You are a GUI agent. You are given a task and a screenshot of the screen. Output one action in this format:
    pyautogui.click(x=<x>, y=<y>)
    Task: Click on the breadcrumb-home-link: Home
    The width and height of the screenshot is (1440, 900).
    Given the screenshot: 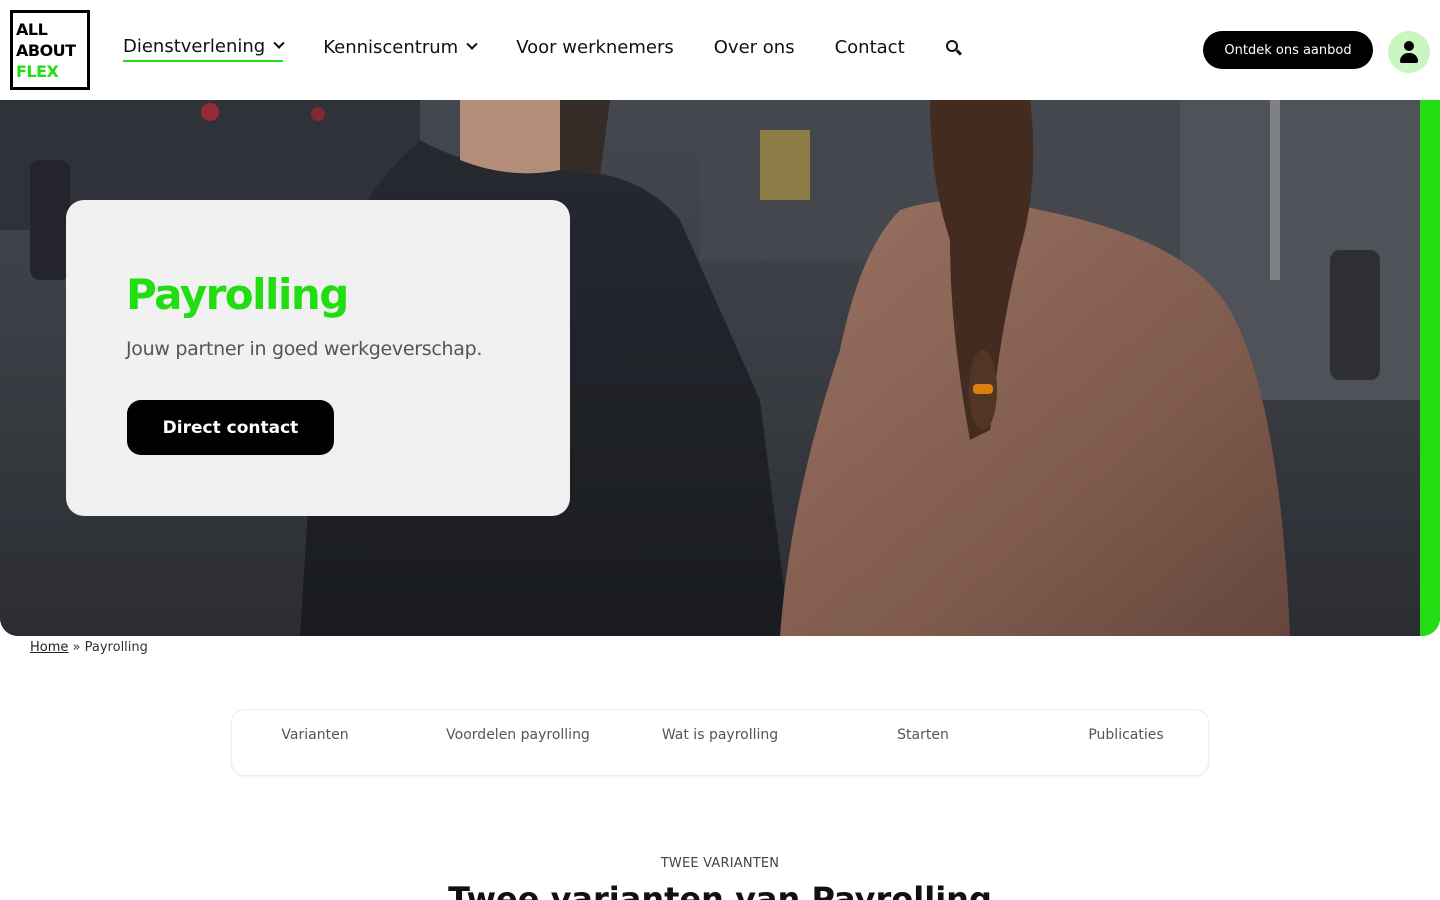 What is the action you would take?
    pyautogui.click(x=49, y=647)
    